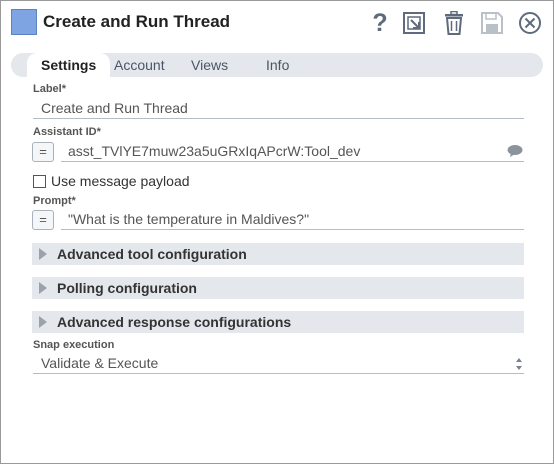 This screenshot has width=554, height=464. What do you see at coordinates (152, 254) in the screenshot?
I see `section-label: Advanced tool configuration` at bounding box center [152, 254].